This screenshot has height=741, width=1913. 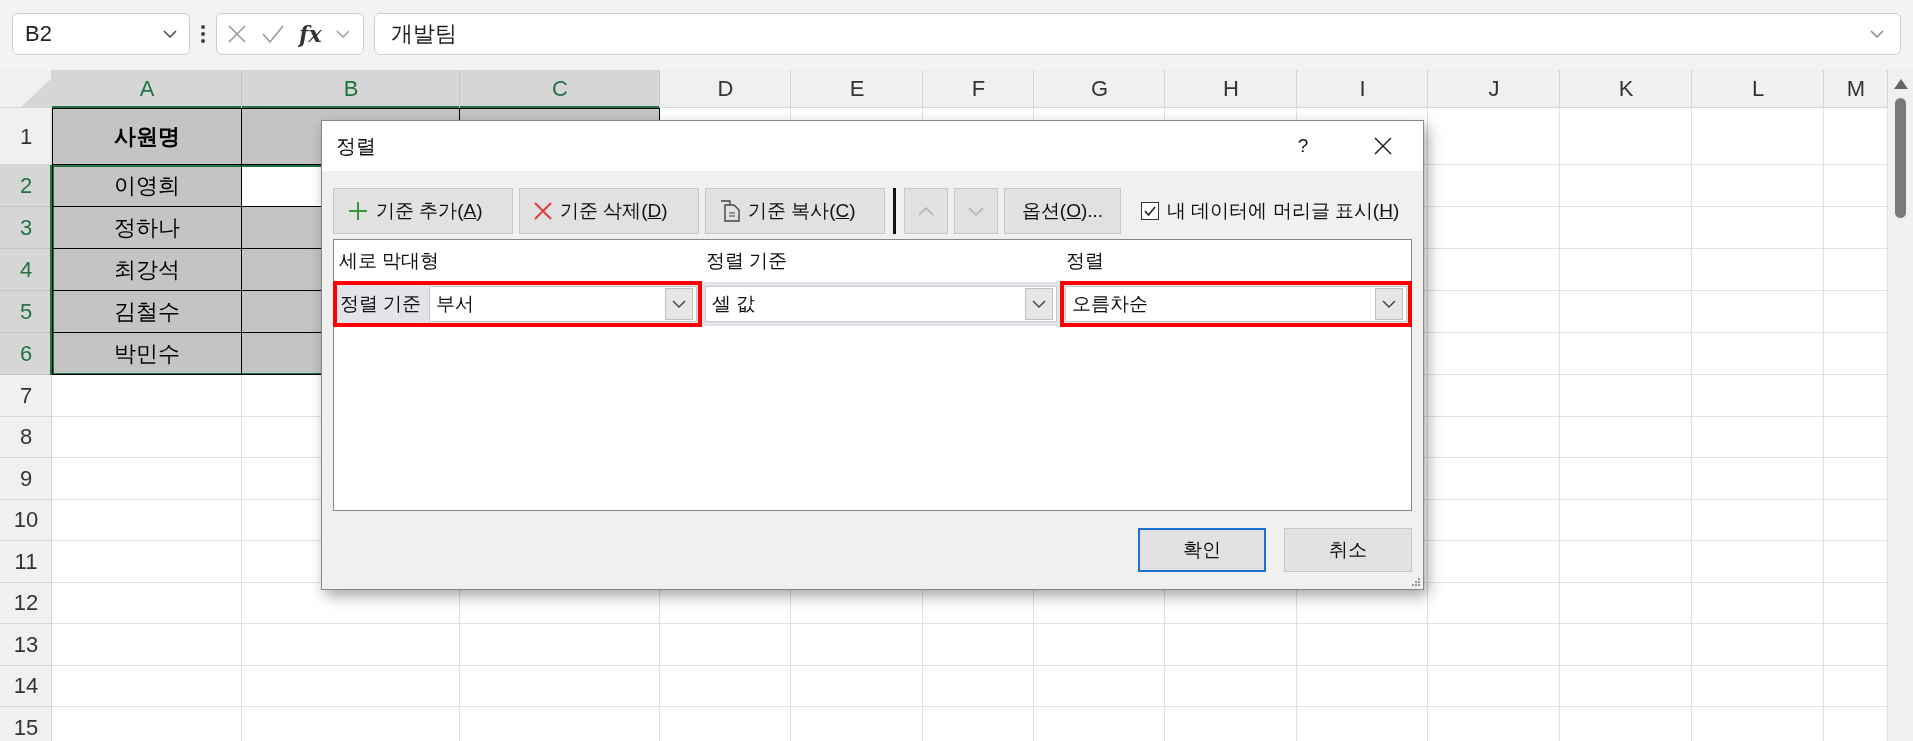 What do you see at coordinates (747, 261) in the screenshot?
I see `column-heading: 정렬 기준` at bounding box center [747, 261].